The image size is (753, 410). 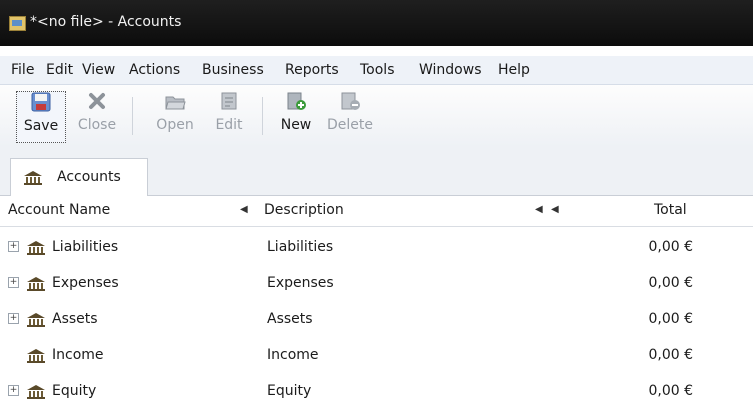 I want to click on new-label: New, so click(x=296, y=125).